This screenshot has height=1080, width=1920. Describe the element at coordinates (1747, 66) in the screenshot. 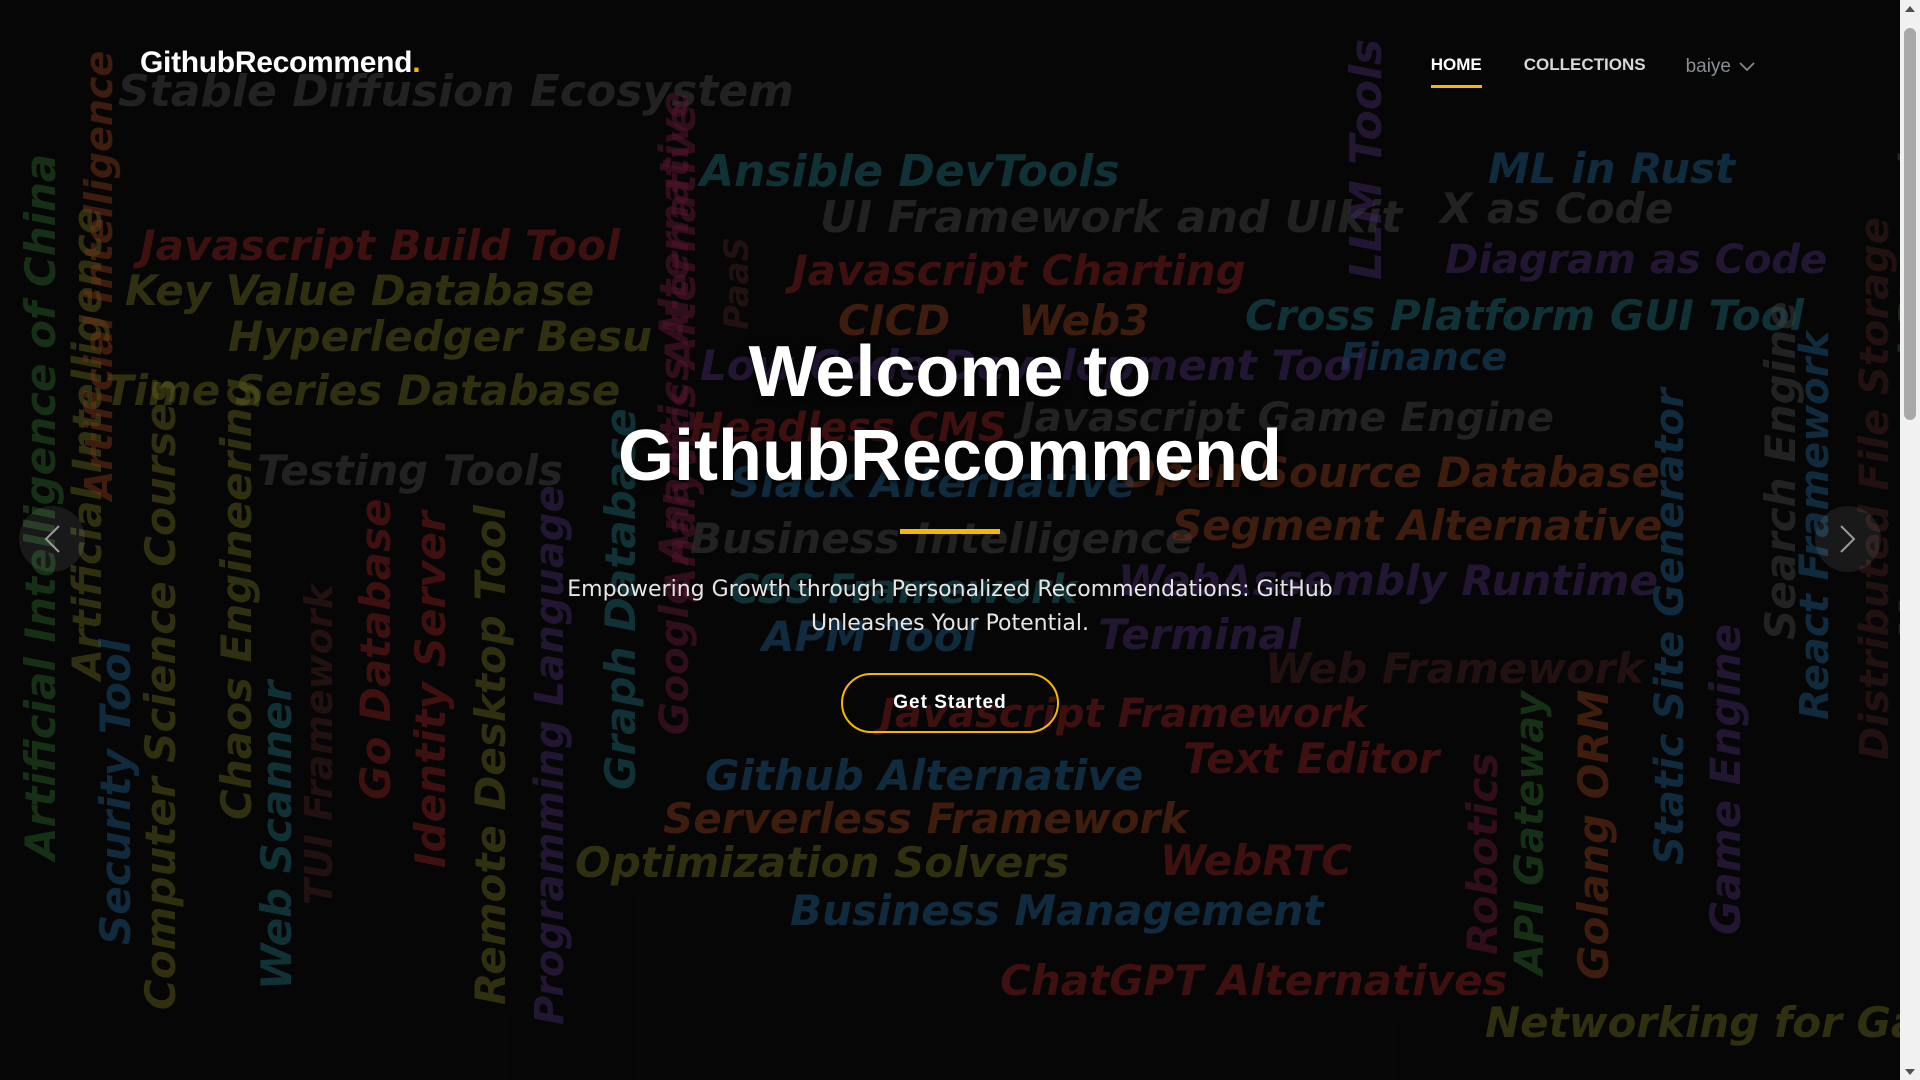

I see `chevron-down-icon` at that location.